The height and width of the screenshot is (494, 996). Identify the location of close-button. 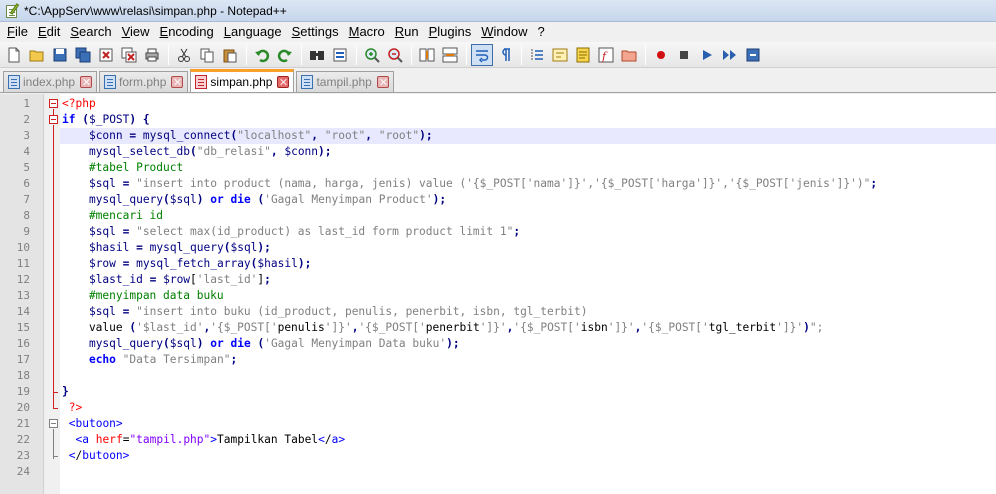
(106, 55).